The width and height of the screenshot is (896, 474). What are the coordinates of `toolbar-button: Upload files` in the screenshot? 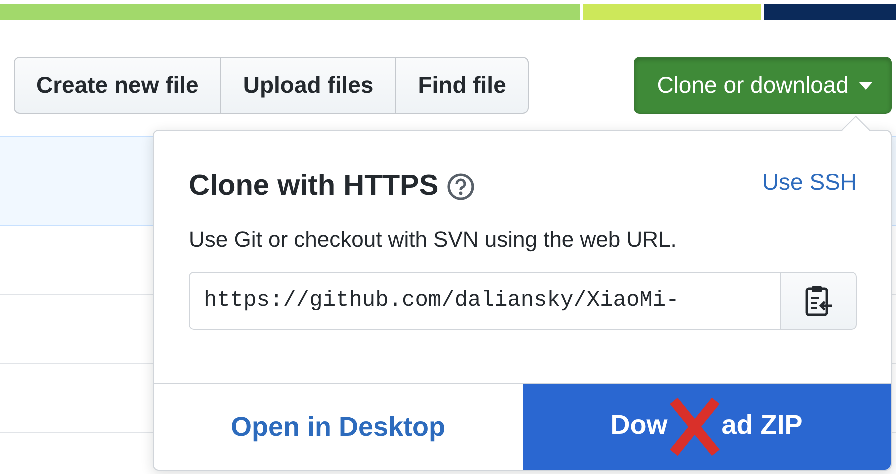 It's located at (308, 85).